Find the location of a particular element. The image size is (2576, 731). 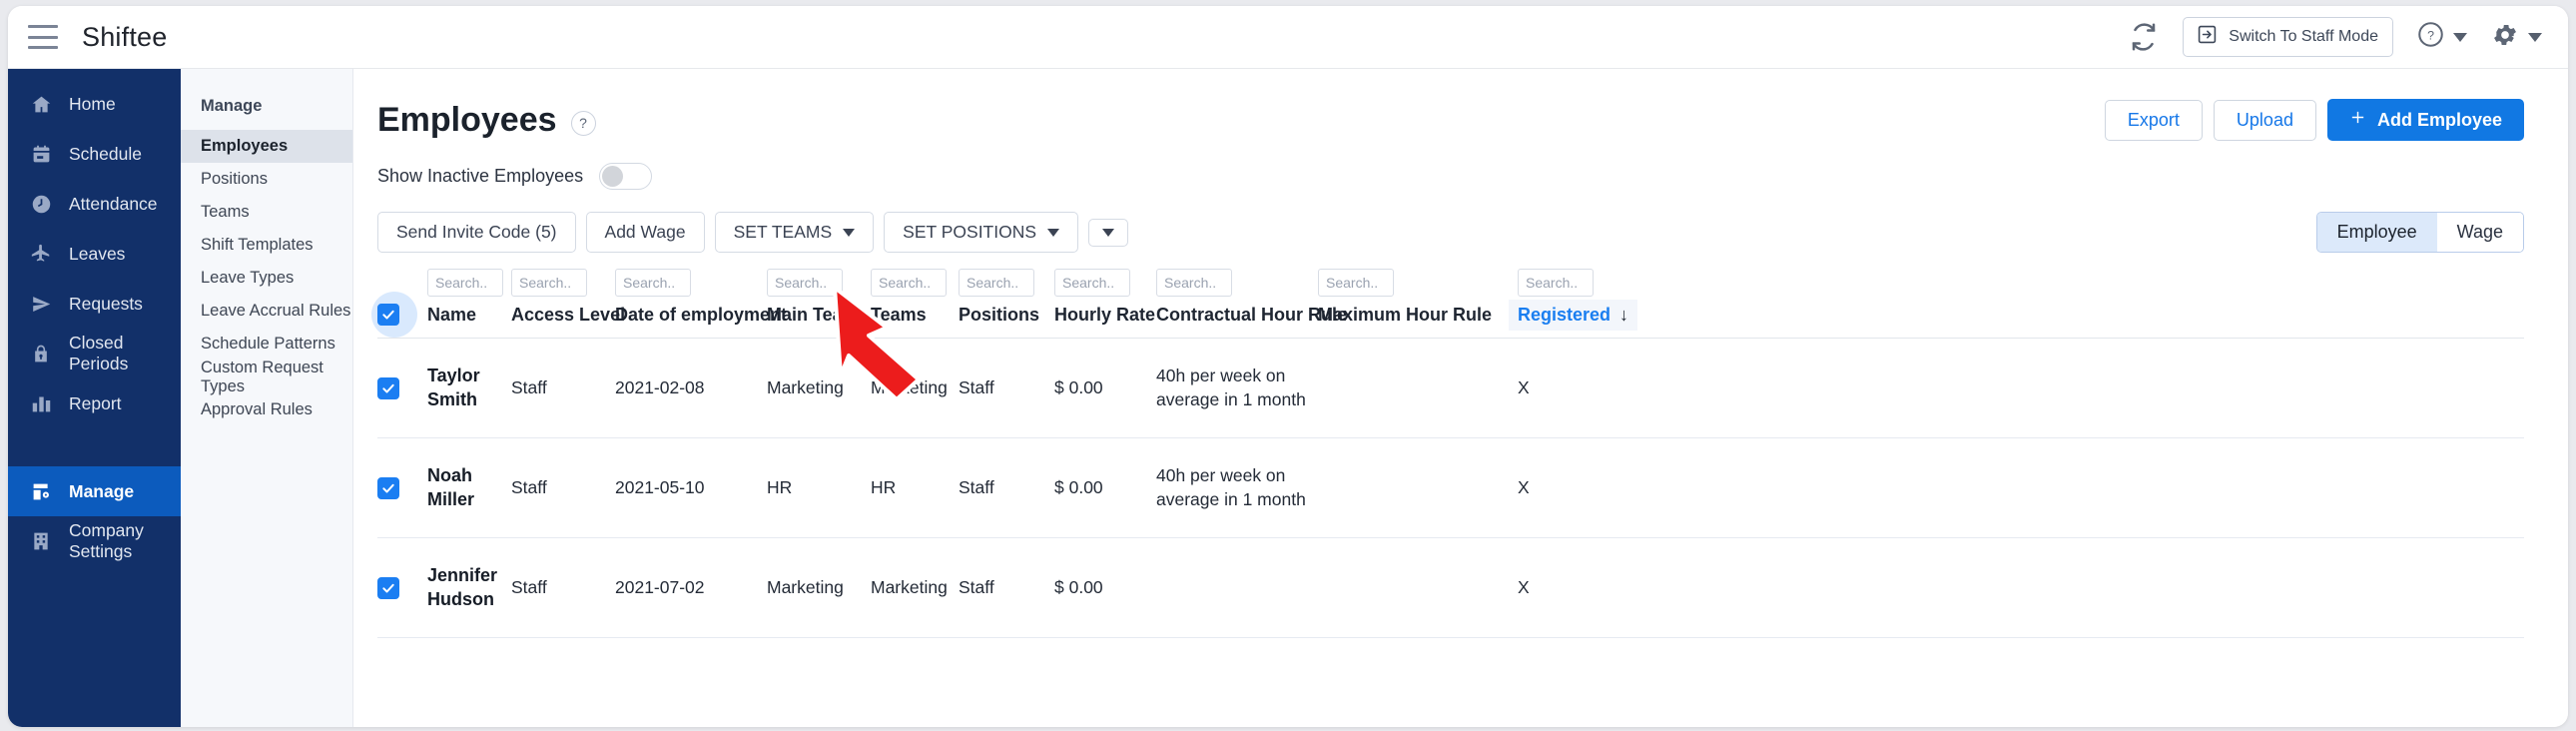

send-invite-code-label: Send Invite Code (5) is located at coordinates (476, 232).